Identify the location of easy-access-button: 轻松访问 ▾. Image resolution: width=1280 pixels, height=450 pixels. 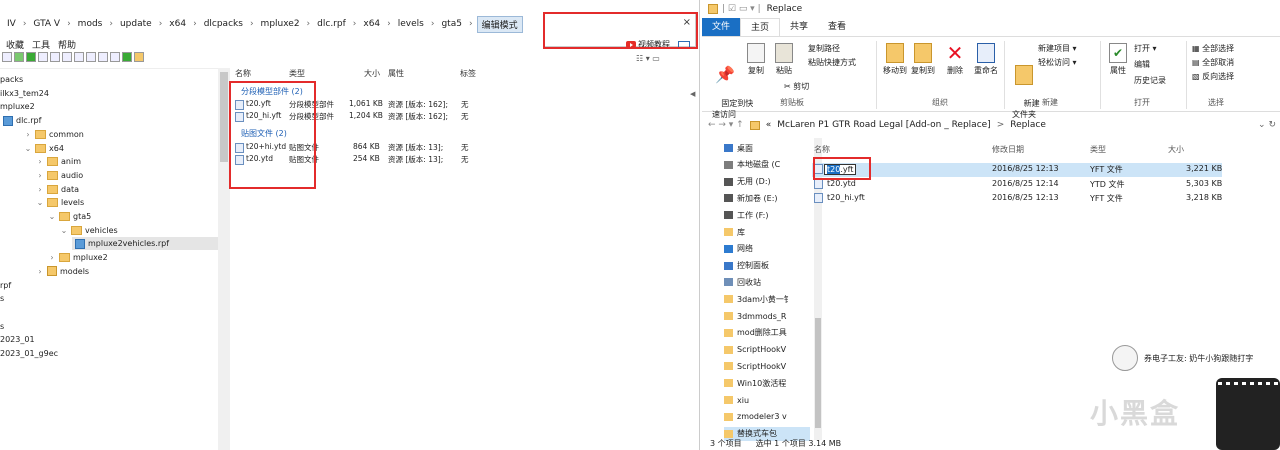
(1057, 62).